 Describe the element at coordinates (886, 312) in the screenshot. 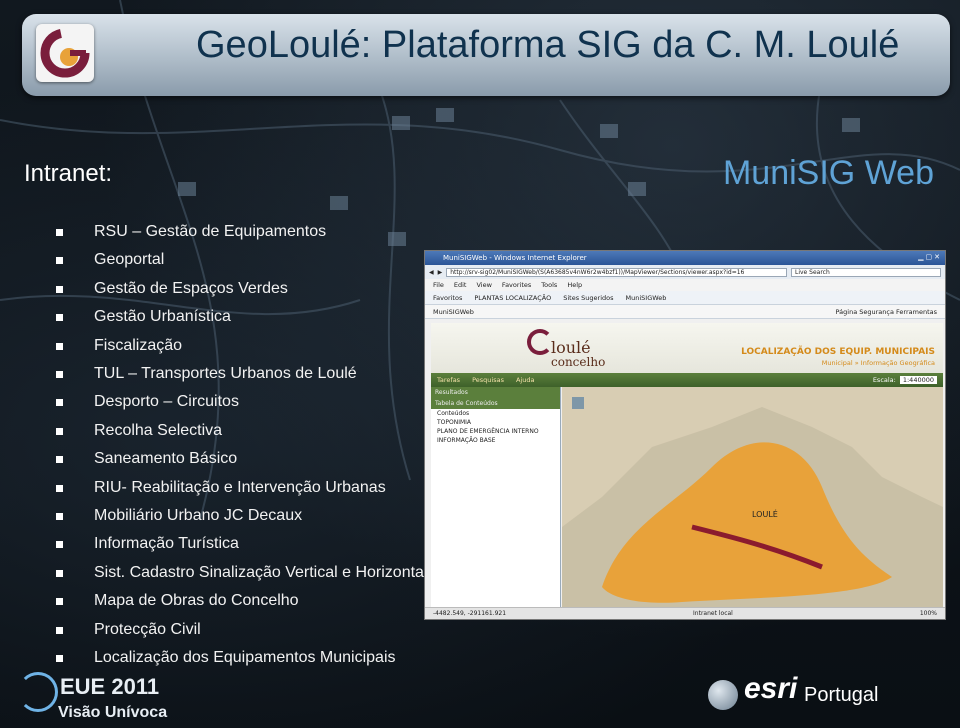

I see `tab-tools: Página Segurança Ferramentas` at that location.